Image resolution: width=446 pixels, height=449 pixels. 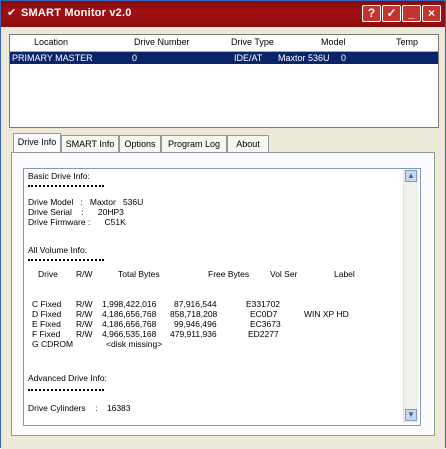 What do you see at coordinates (411, 13) in the screenshot?
I see `minimize-button: _` at bounding box center [411, 13].